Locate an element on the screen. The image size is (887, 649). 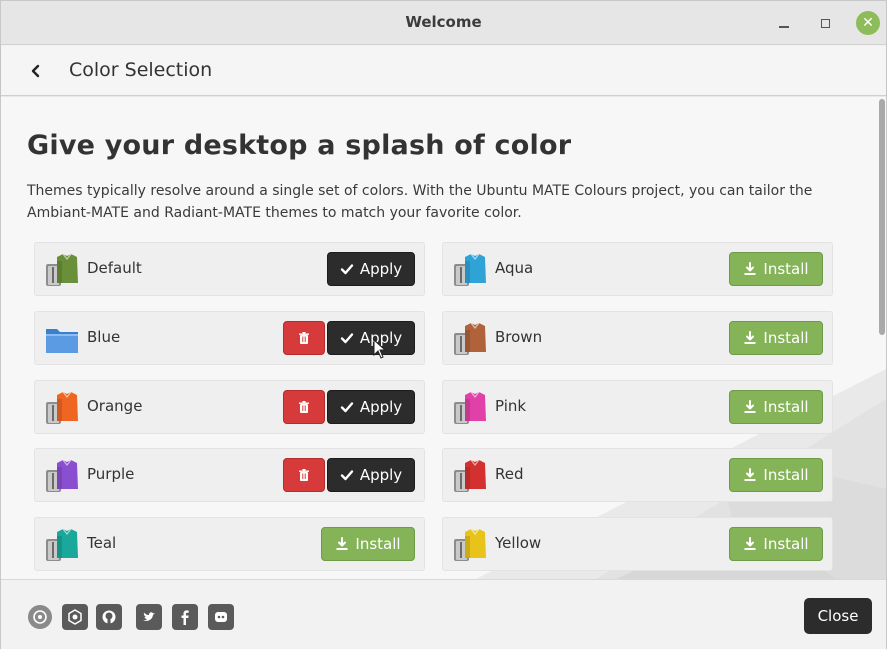
title-bar: Welcome ✕ is located at coordinates (443, 23).